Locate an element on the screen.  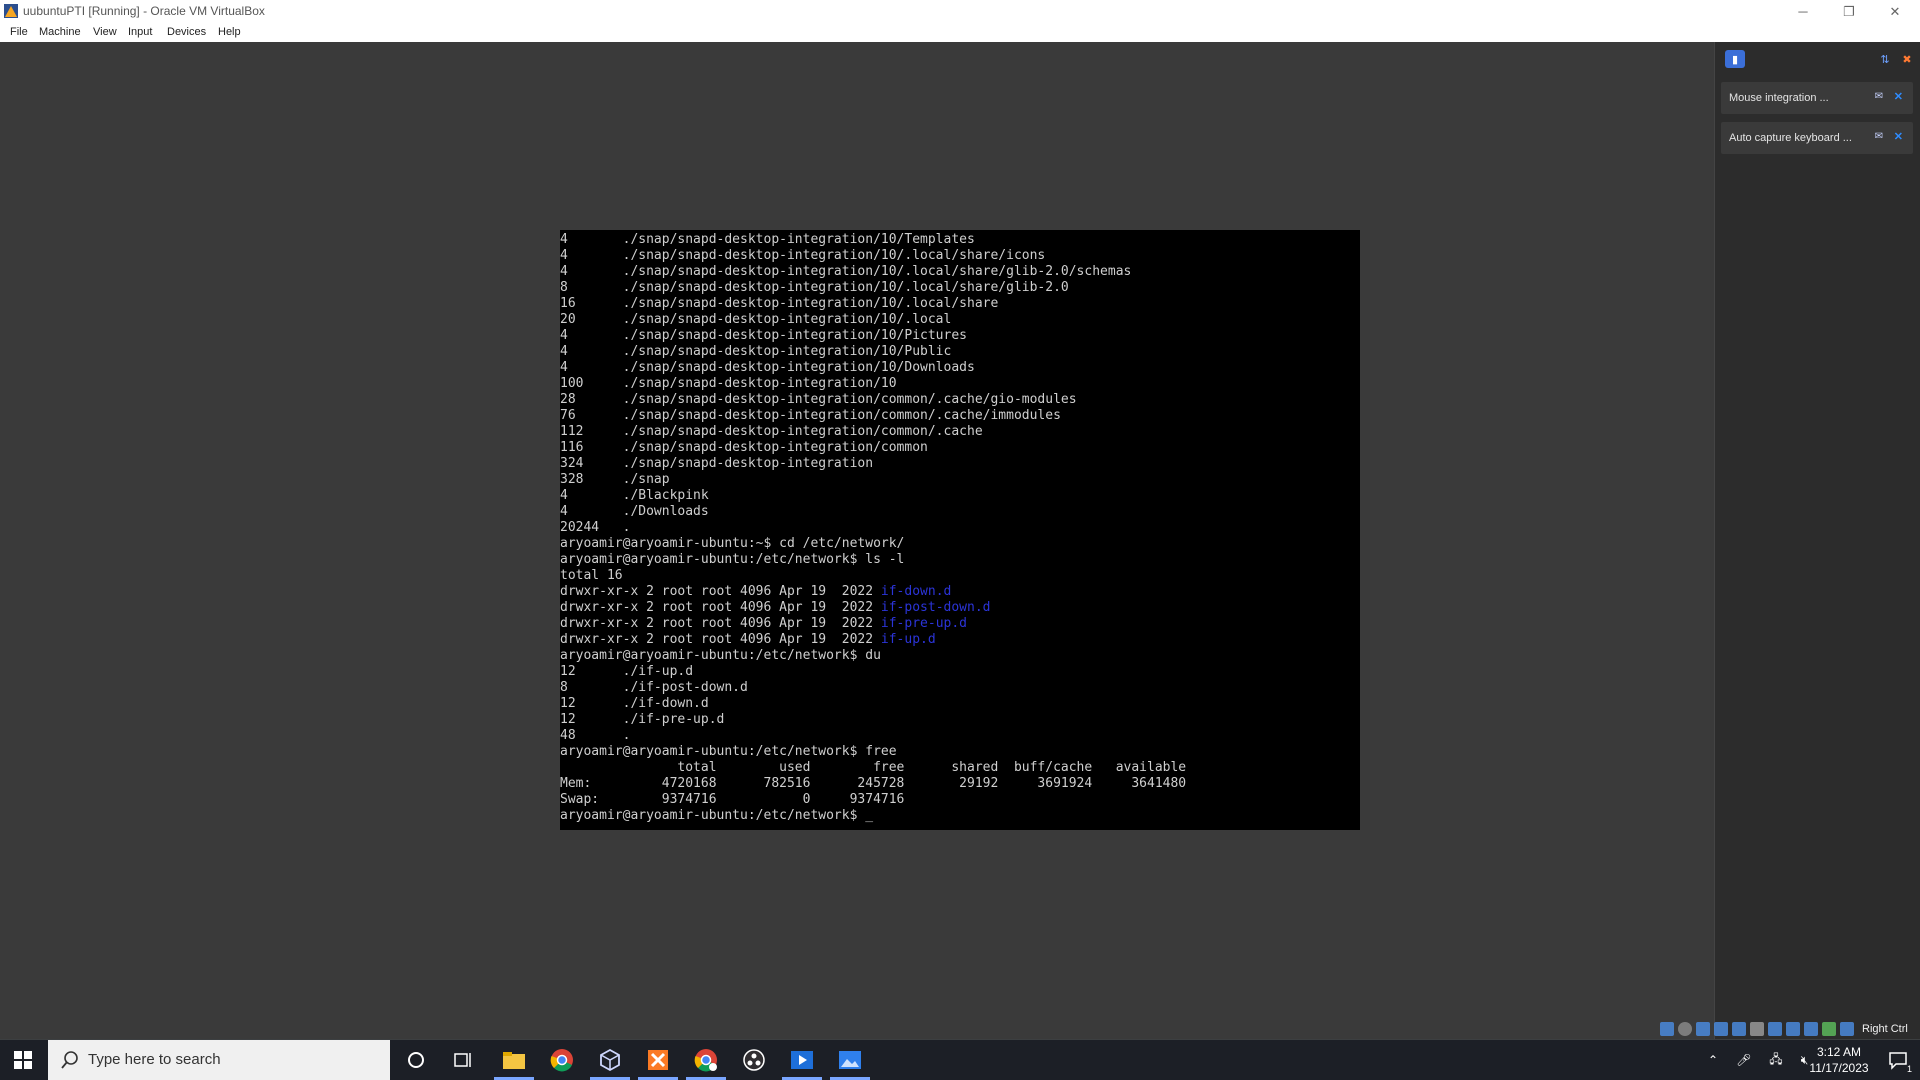
menu-machine: Machine is located at coordinates (60, 32).